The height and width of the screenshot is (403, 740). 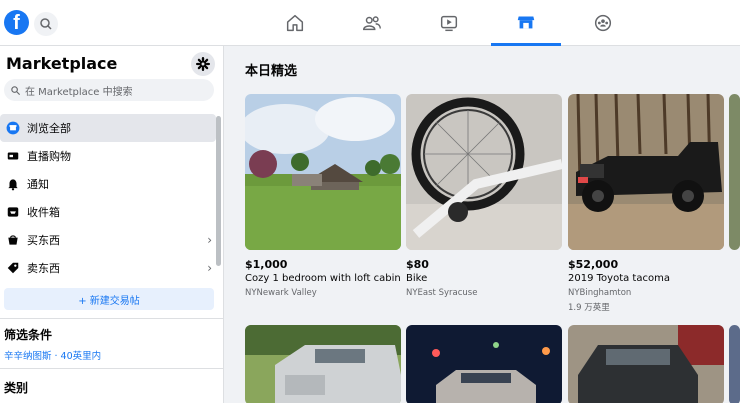 What do you see at coordinates (62, 63) in the screenshot?
I see `sidebar-title: Marketplace` at bounding box center [62, 63].